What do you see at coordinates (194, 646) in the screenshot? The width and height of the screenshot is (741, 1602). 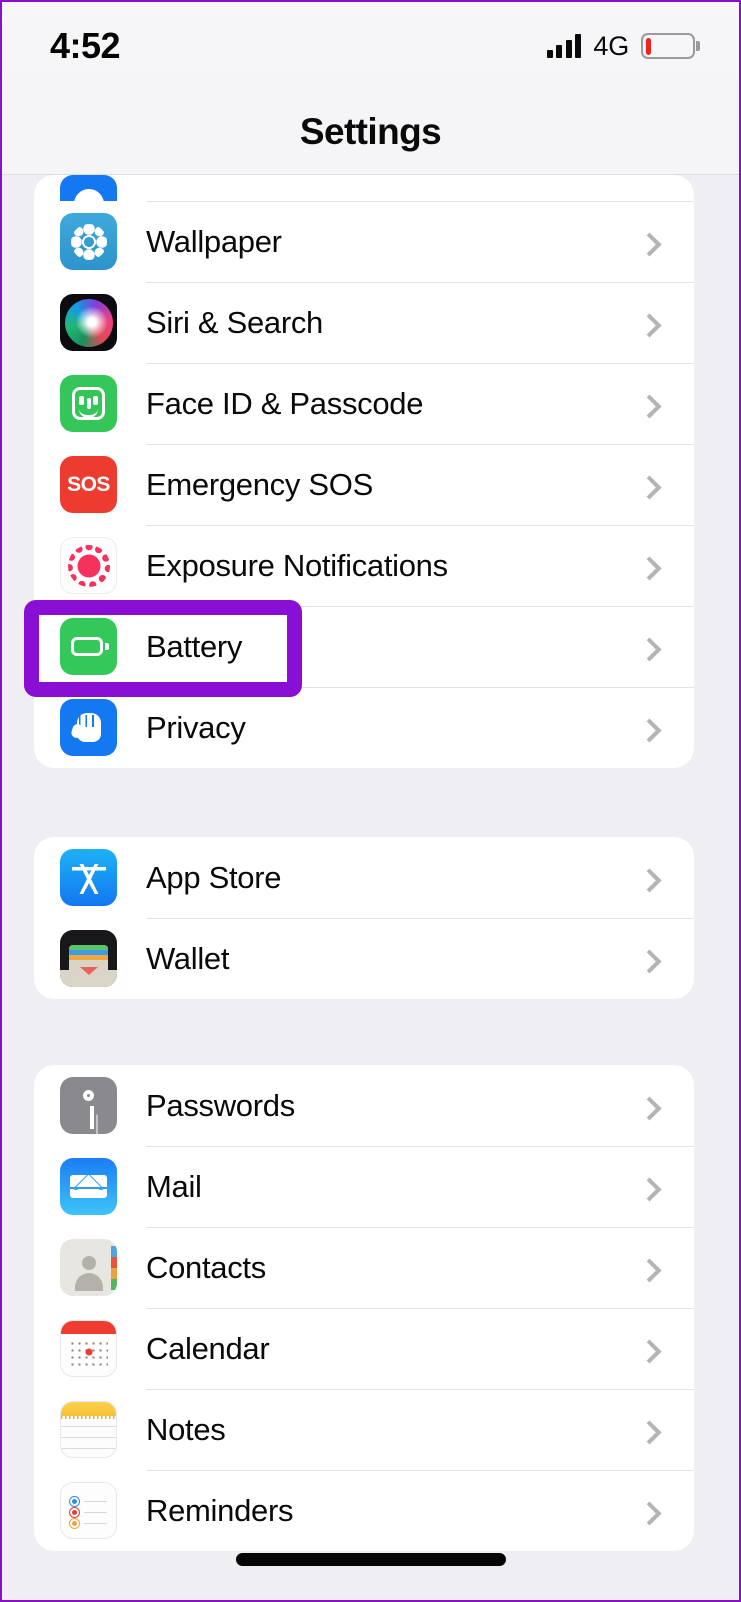 I see `list-item-label: Battery` at bounding box center [194, 646].